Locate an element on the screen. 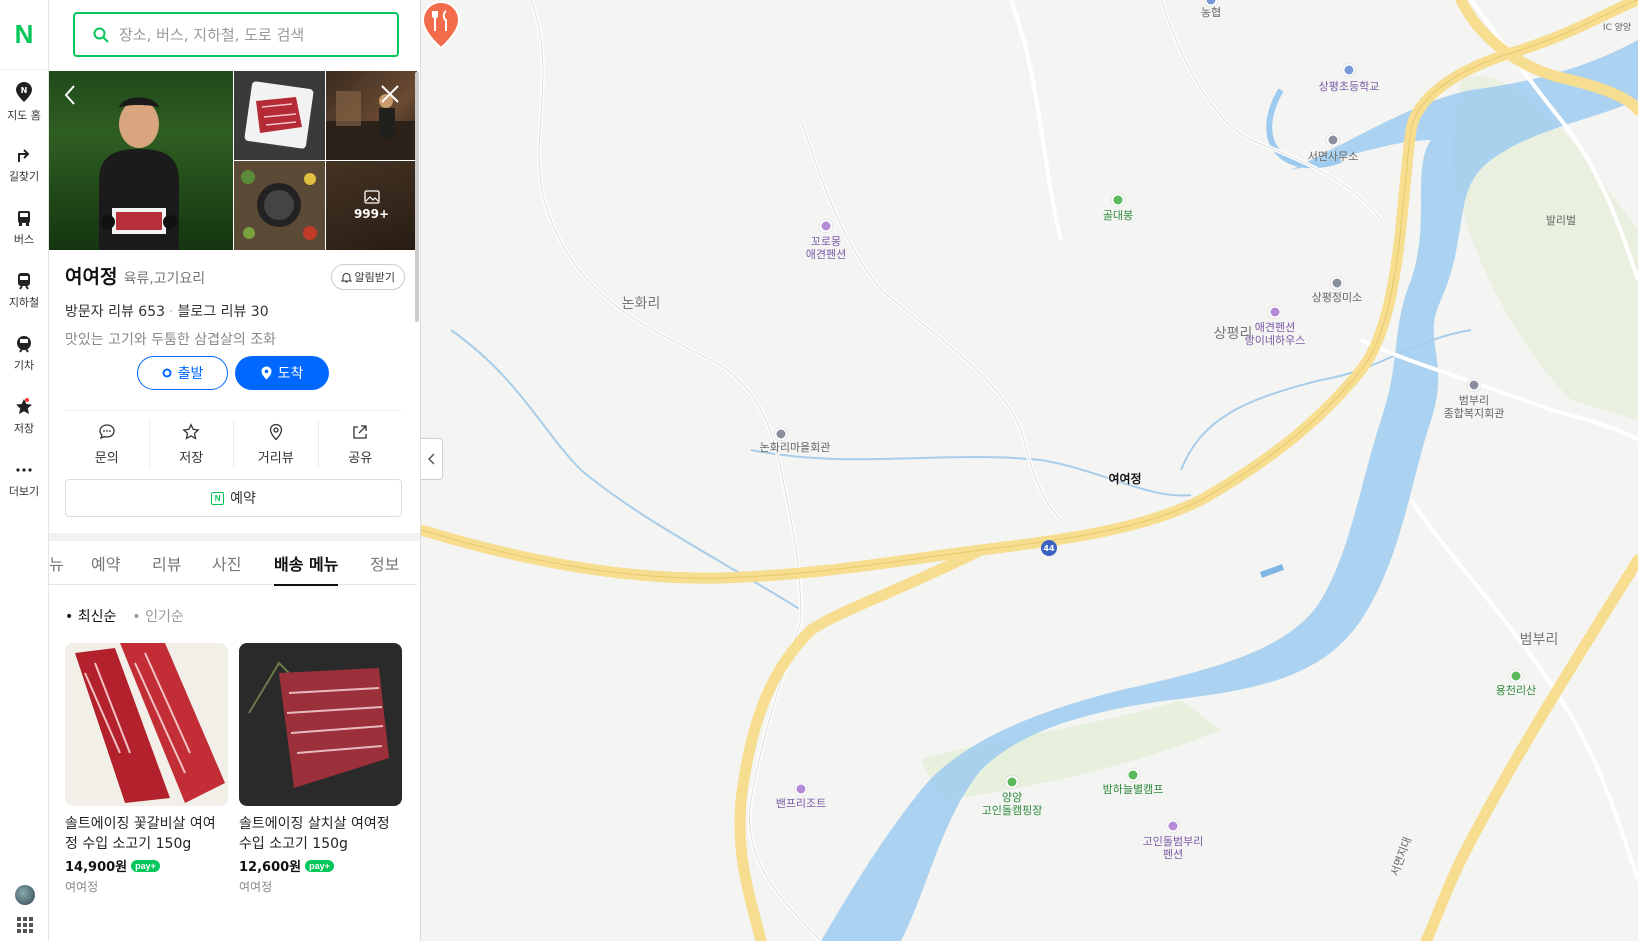 The width and height of the screenshot is (1638, 941). map-label-school: 상평초등학교 is located at coordinates (1349, 86).